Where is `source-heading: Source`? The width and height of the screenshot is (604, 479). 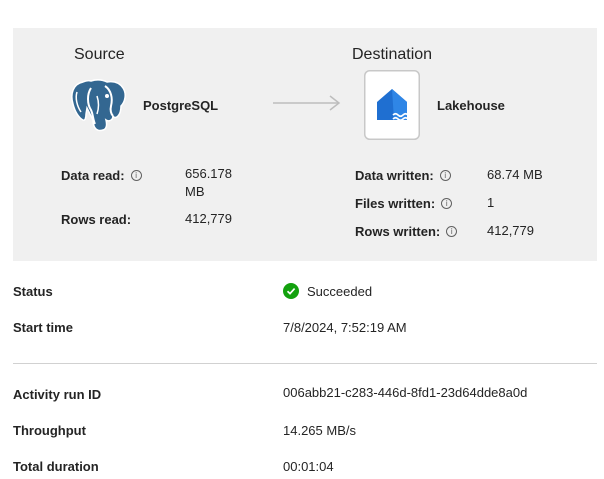
source-heading: Source is located at coordinates (99, 54).